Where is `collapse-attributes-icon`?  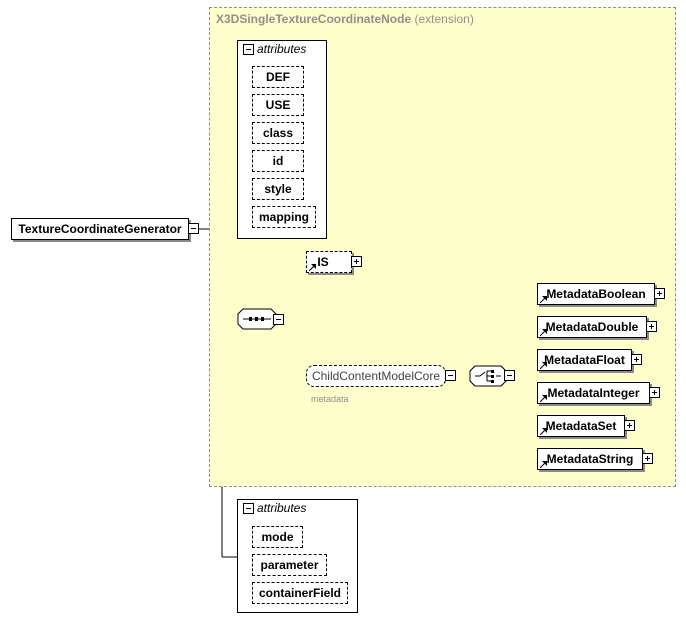
collapse-attributes-icon is located at coordinates (248, 49).